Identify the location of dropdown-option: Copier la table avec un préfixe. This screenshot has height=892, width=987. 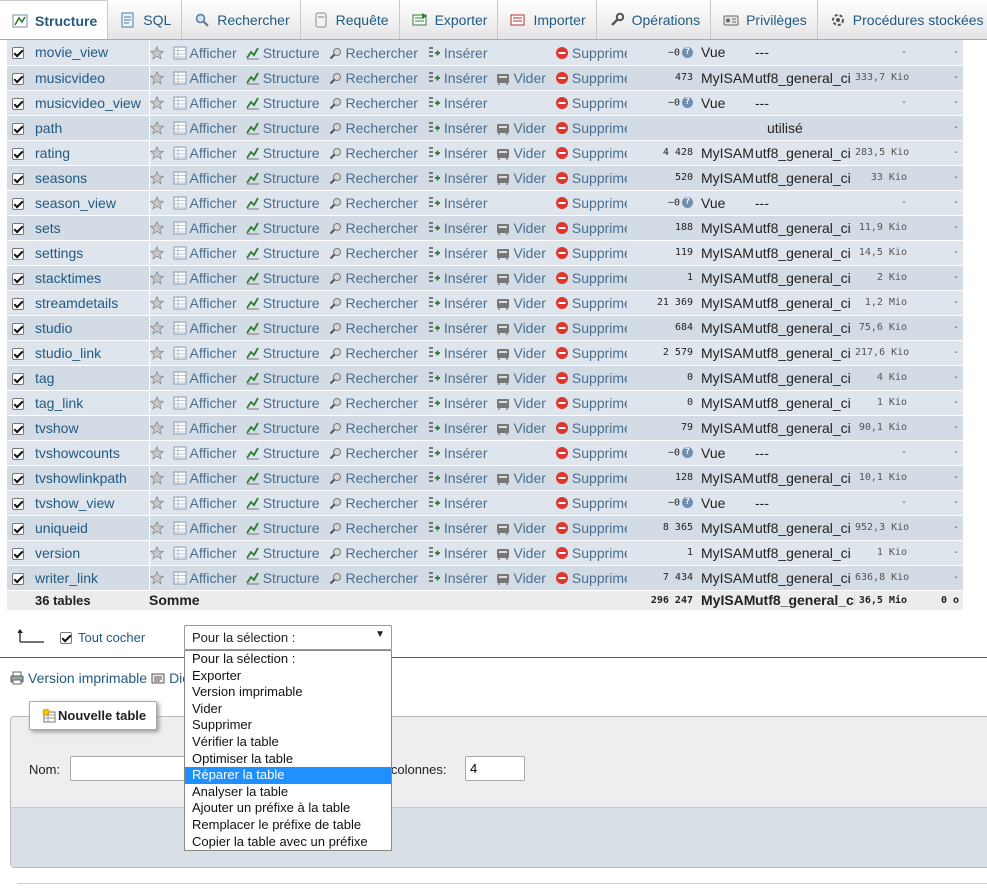
(288, 842).